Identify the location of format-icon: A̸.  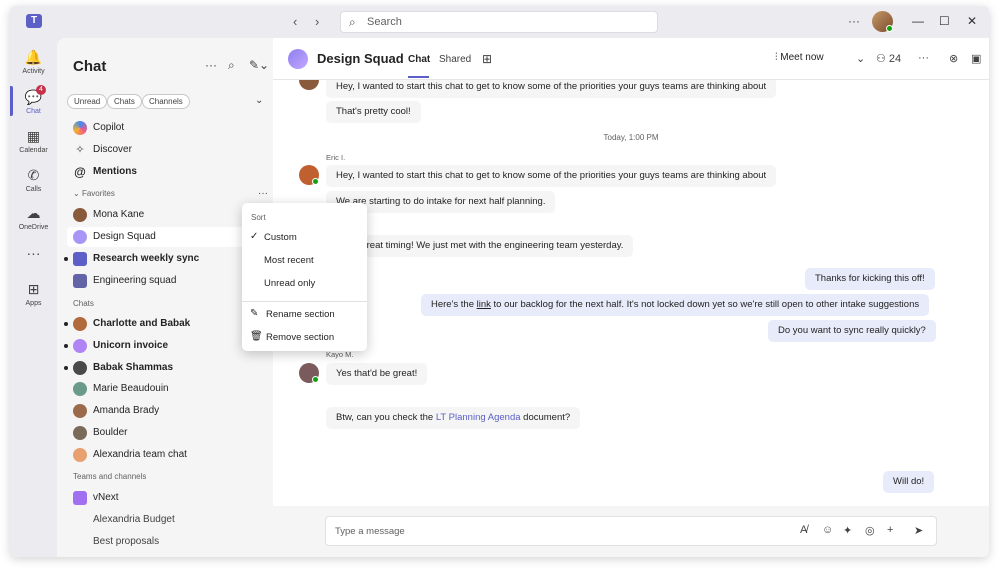
(803, 530).